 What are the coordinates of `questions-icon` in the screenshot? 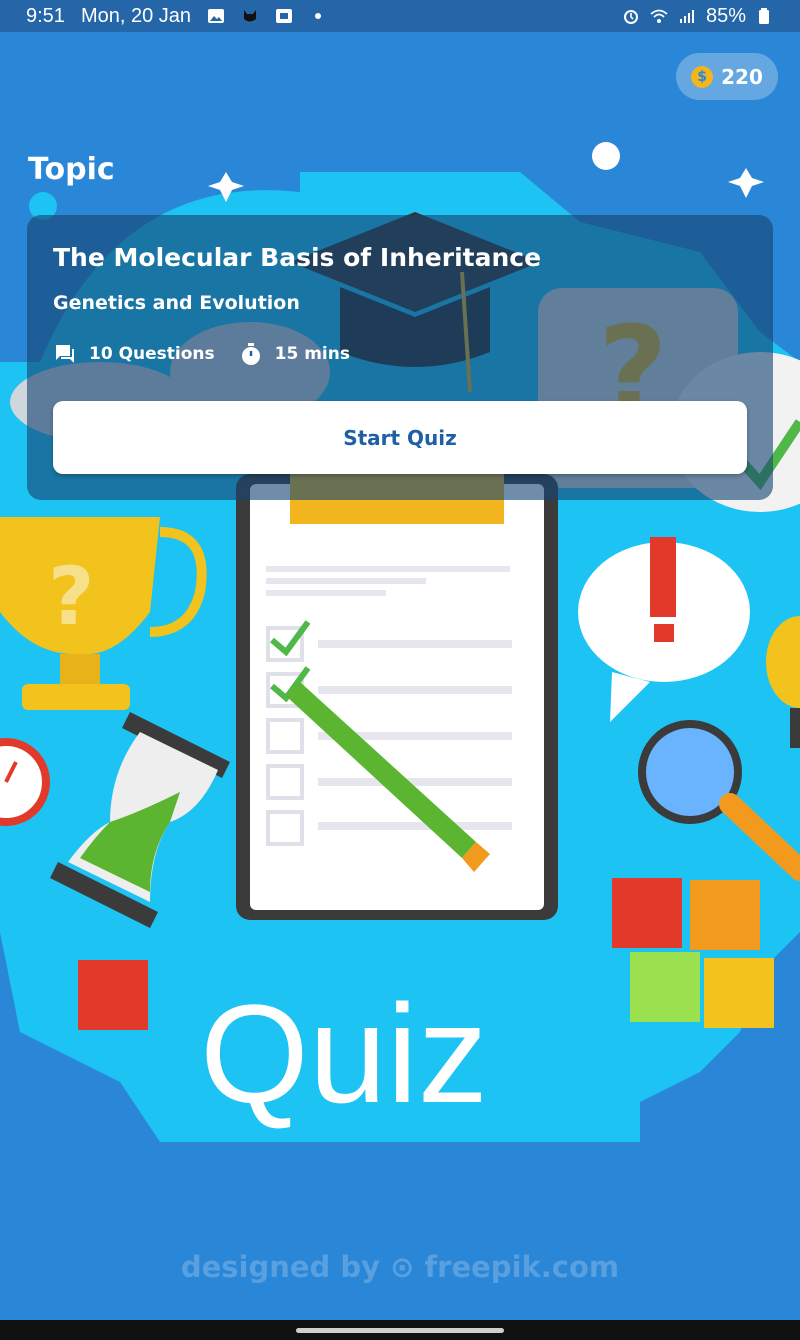 It's located at (65, 354).